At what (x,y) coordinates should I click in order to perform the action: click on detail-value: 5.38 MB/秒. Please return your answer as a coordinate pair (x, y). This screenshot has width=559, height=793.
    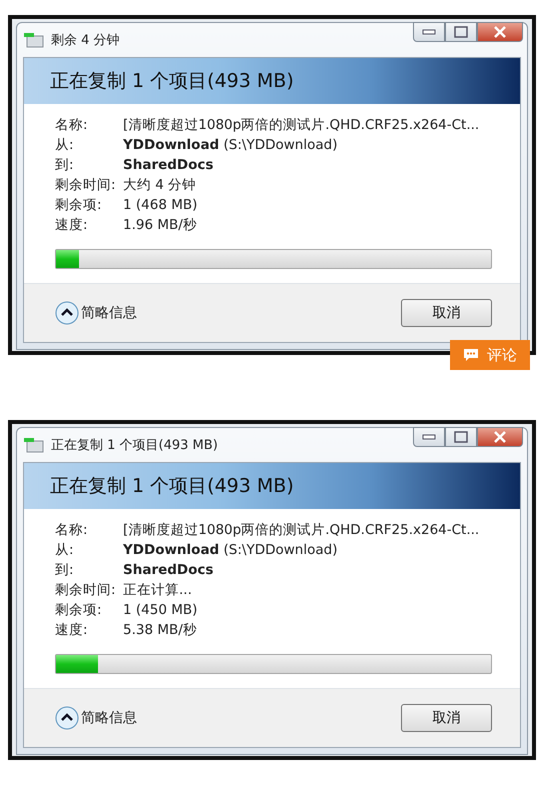
    Looking at the image, I should click on (160, 630).